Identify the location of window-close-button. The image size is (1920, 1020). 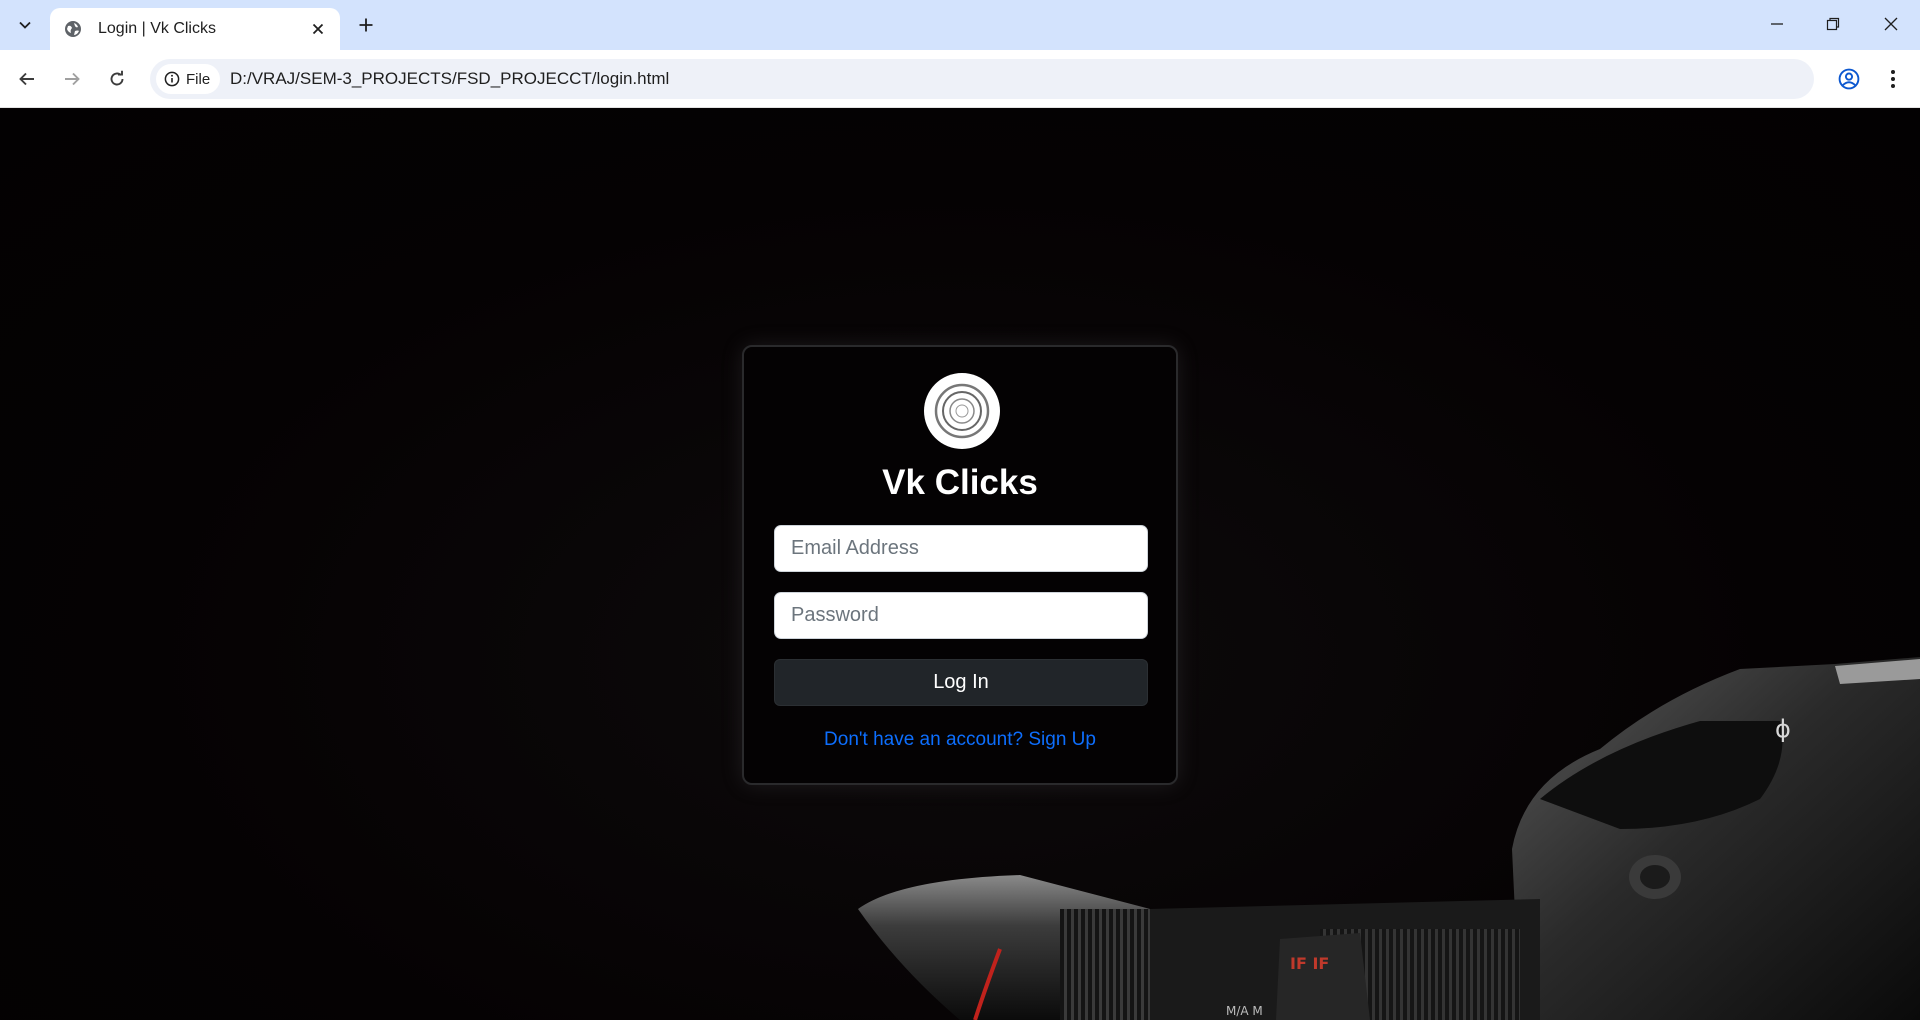
(1891, 24).